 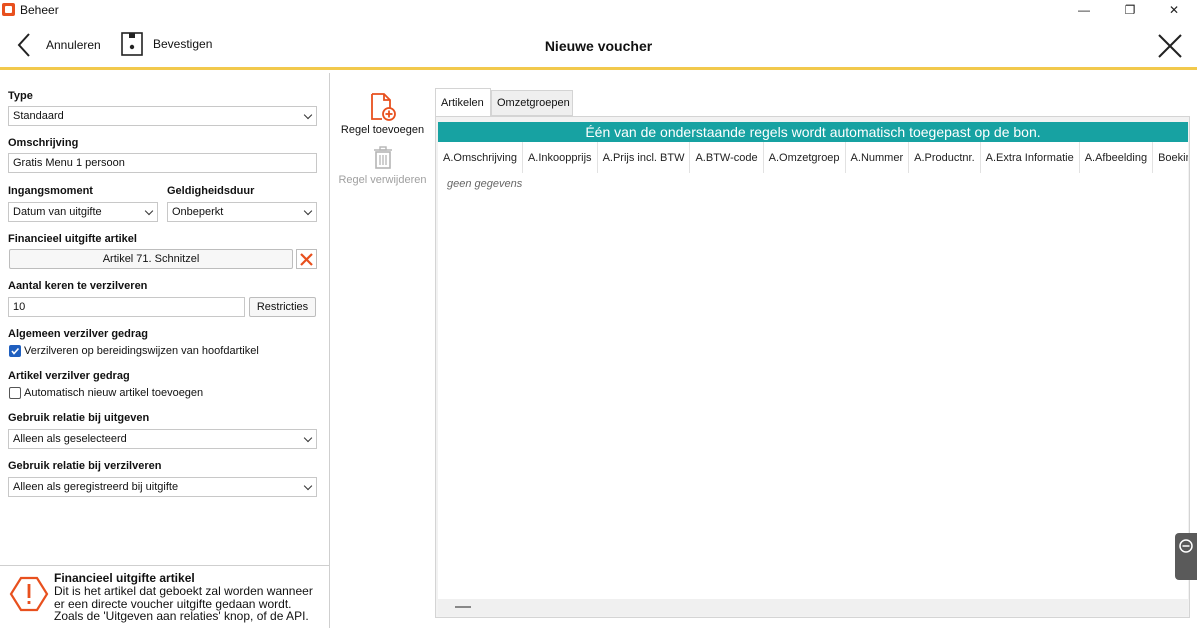 I want to click on general-behaviour-label: Algemeen verzilver gedrag, so click(x=78, y=334).